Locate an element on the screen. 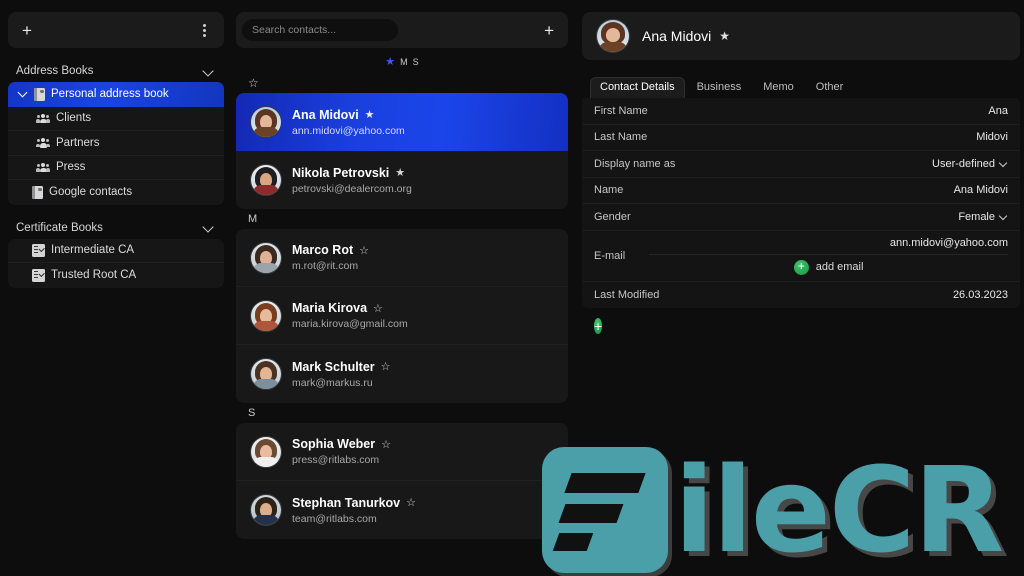  field-value-name: Ana Midovi is located at coordinates (981, 190).